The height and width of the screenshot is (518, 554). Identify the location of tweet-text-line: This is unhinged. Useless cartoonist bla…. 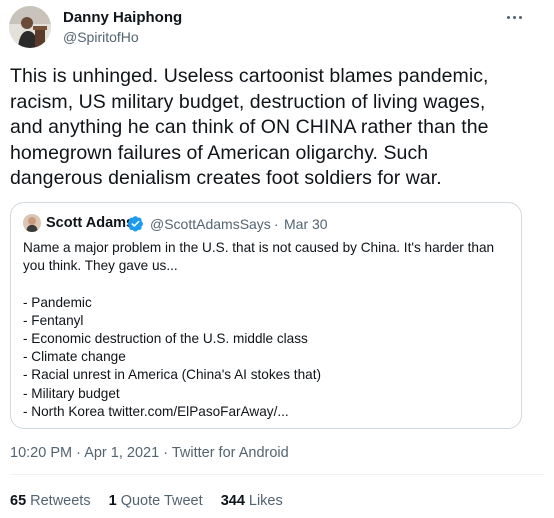
(249, 76).